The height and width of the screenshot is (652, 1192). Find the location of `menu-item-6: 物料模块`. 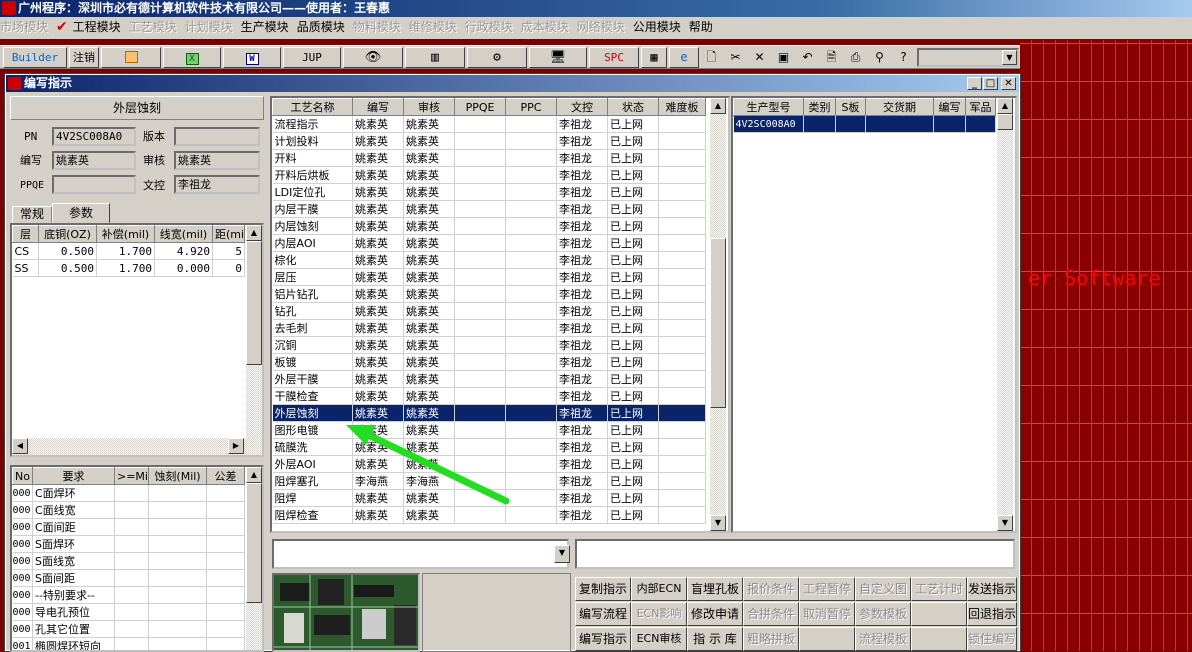

menu-item-6: 物料模块 is located at coordinates (377, 27).